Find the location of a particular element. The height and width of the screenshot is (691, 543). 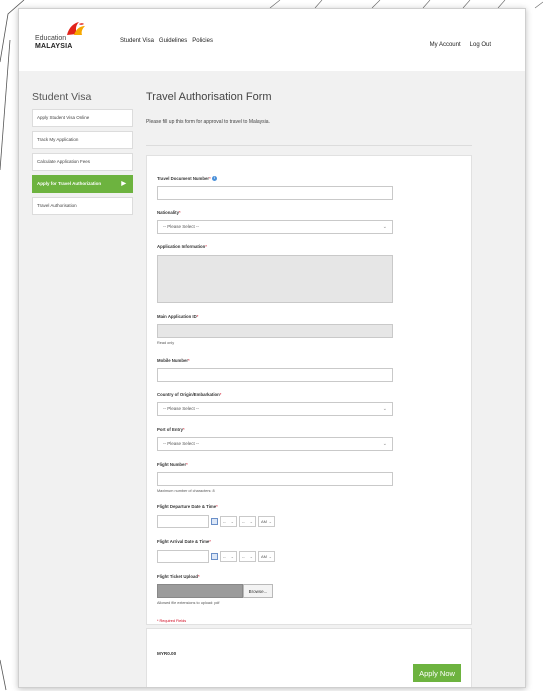

sidebar-item-apply-for-travel-authorization: Apply for Travel Authorization ▶ is located at coordinates (82, 184).